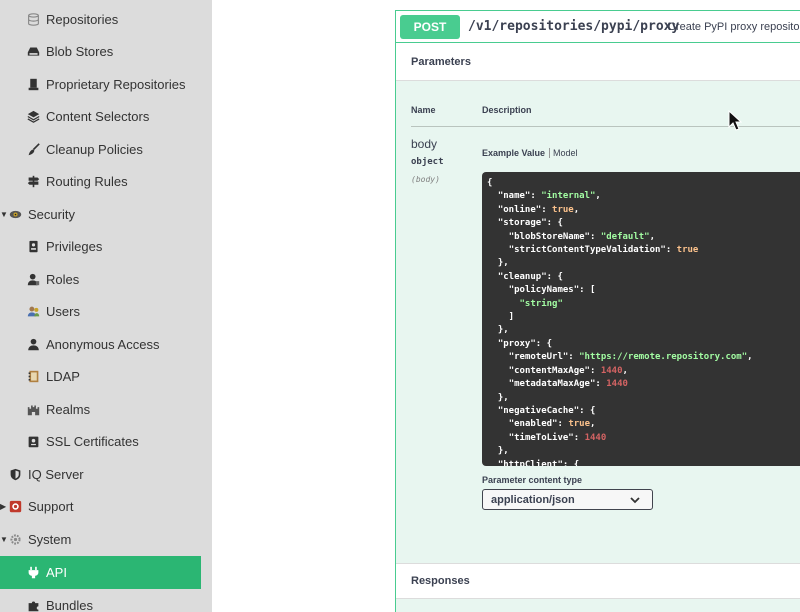  Describe the element at coordinates (598, 62) in the screenshot. I see `parameters-header: Parameters` at that location.